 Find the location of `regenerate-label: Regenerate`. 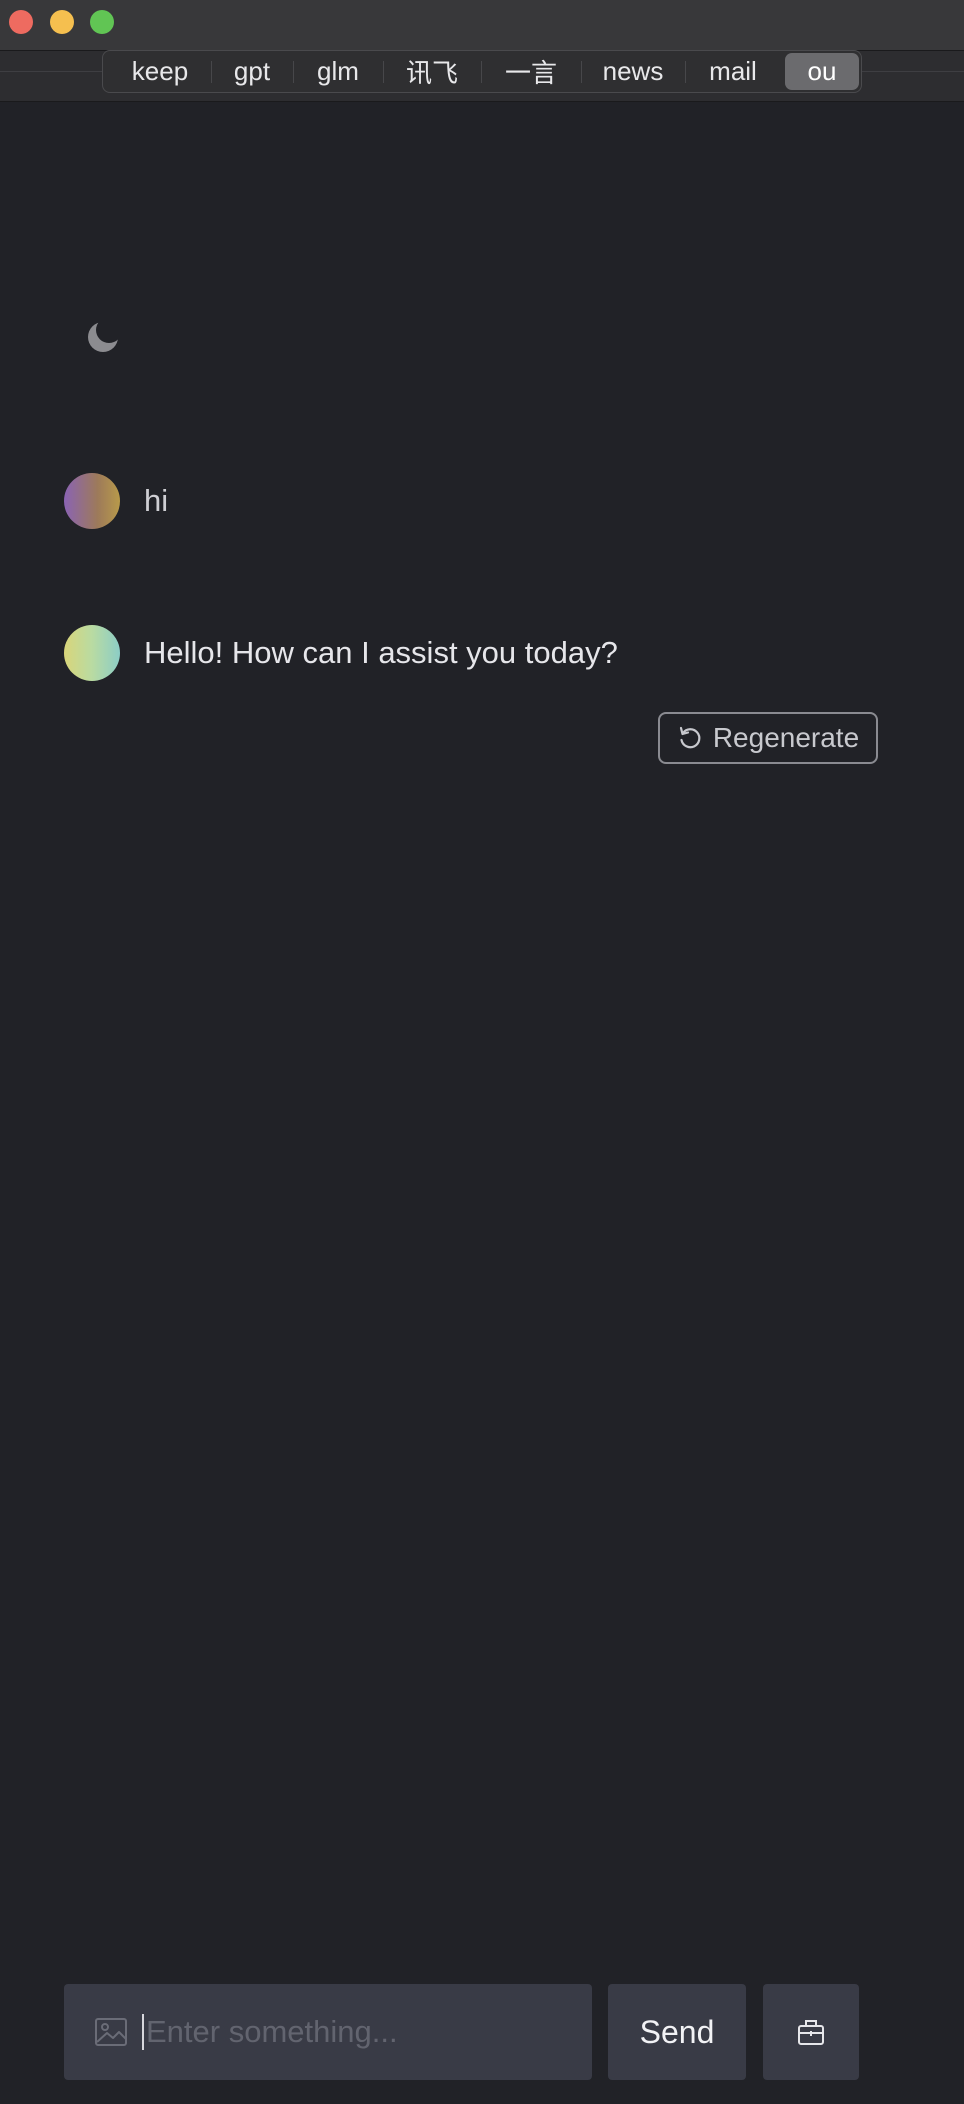

regenerate-label: Regenerate is located at coordinates (786, 737).